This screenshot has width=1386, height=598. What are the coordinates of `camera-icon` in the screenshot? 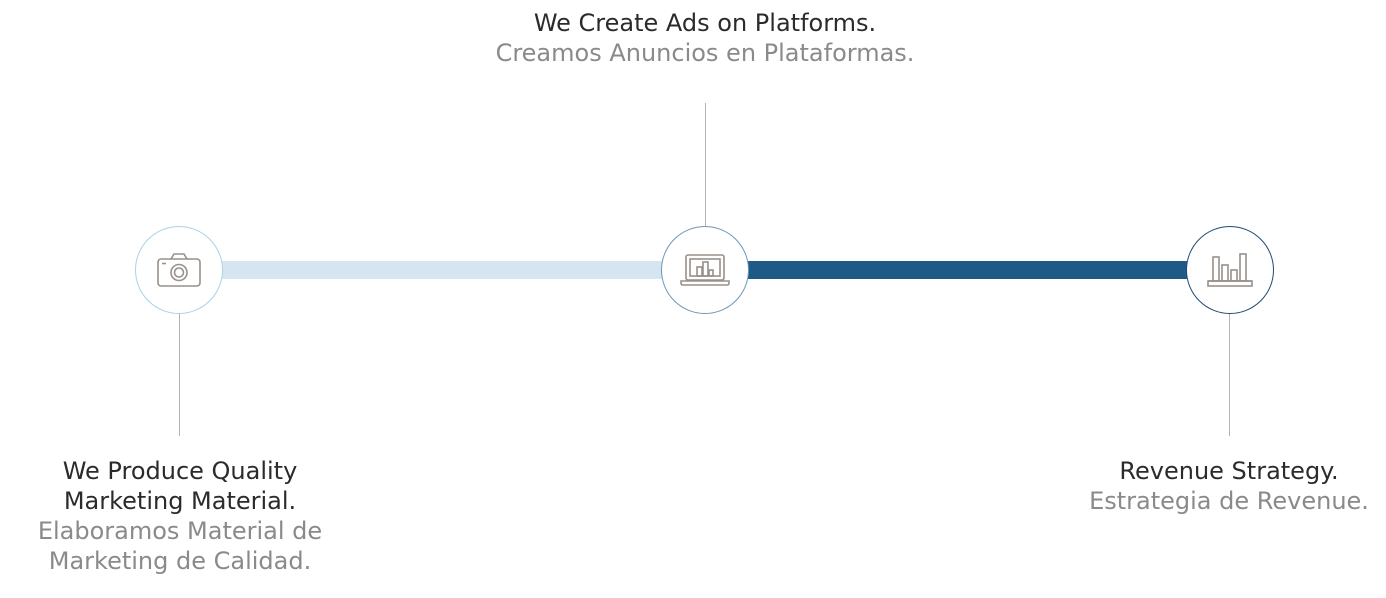 It's located at (179, 270).